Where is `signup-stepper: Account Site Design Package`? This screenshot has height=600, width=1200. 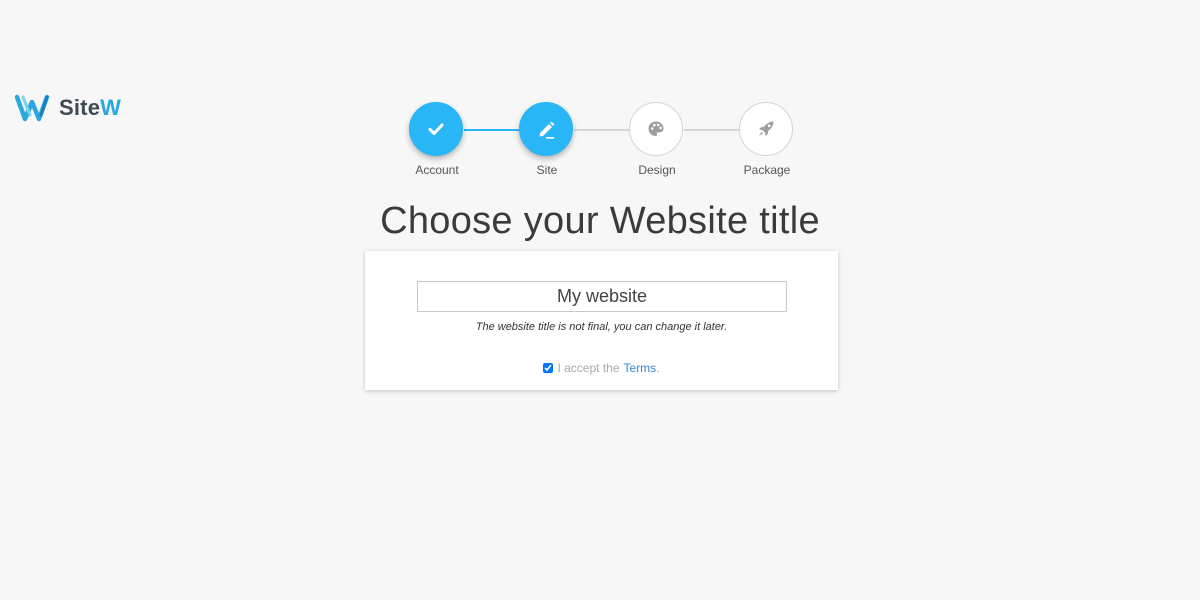 signup-stepper: Account Site Design Package is located at coordinates (602, 142).